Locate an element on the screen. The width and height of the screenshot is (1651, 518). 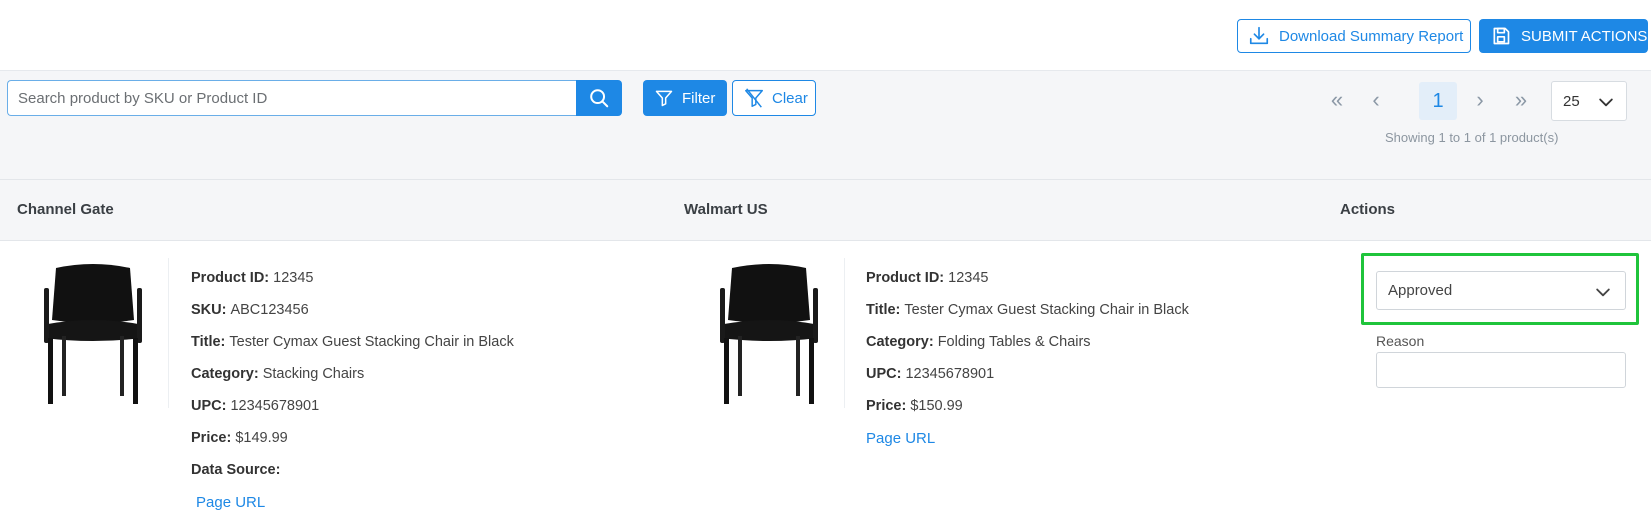
download-icon is located at coordinates (1259, 35).